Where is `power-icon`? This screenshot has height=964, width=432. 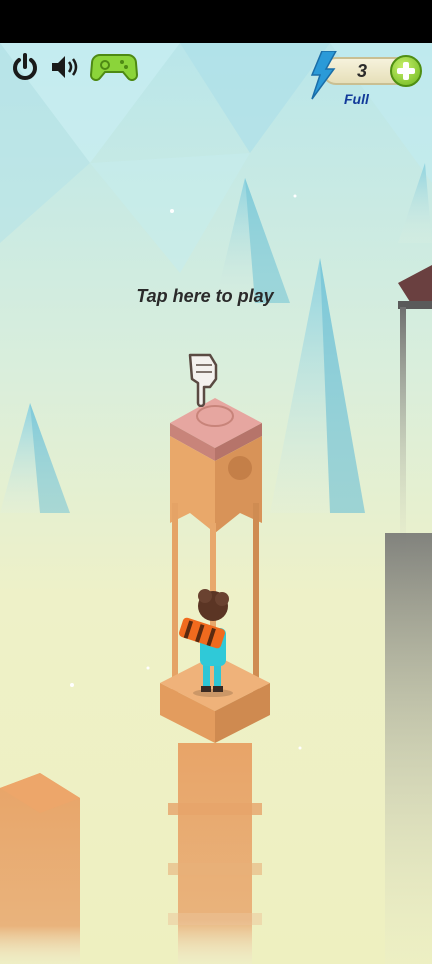
power-icon is located at coordinates (25, 66).